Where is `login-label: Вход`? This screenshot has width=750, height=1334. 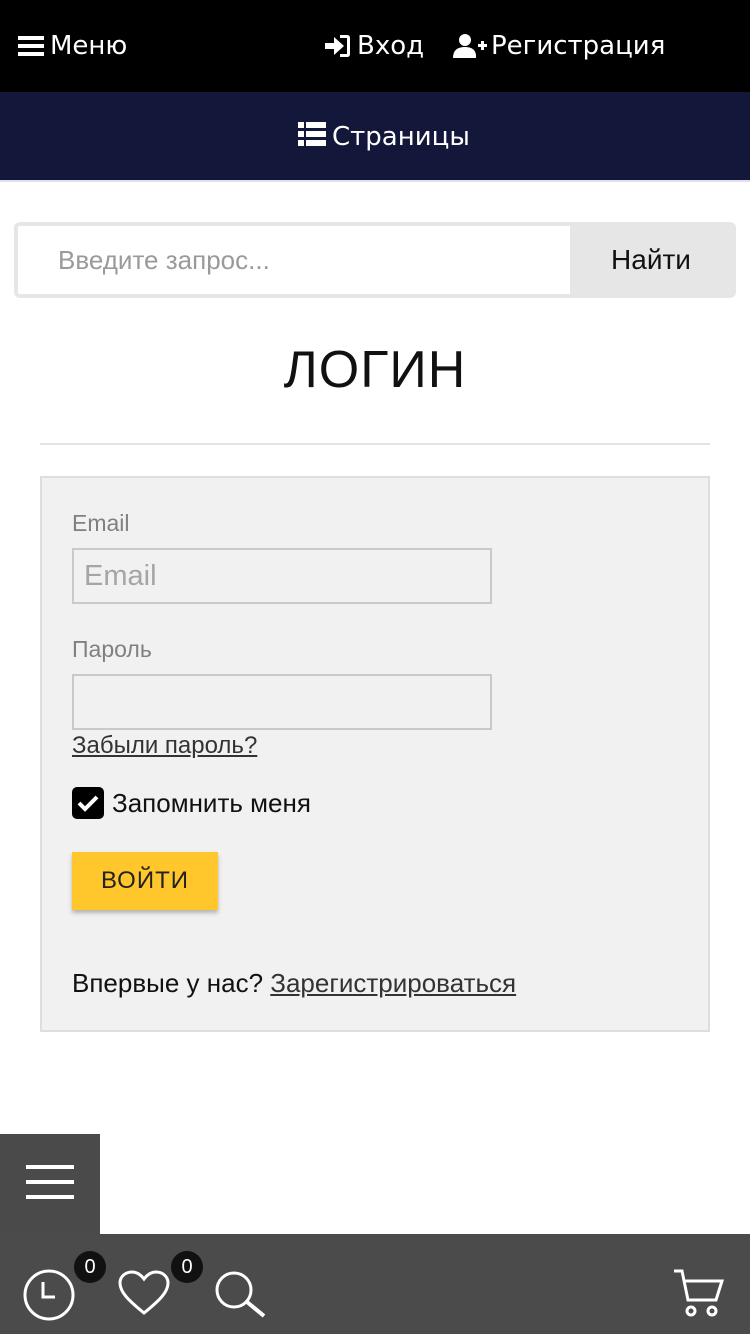
login-label: Вход is located at coordinates (391, 46).